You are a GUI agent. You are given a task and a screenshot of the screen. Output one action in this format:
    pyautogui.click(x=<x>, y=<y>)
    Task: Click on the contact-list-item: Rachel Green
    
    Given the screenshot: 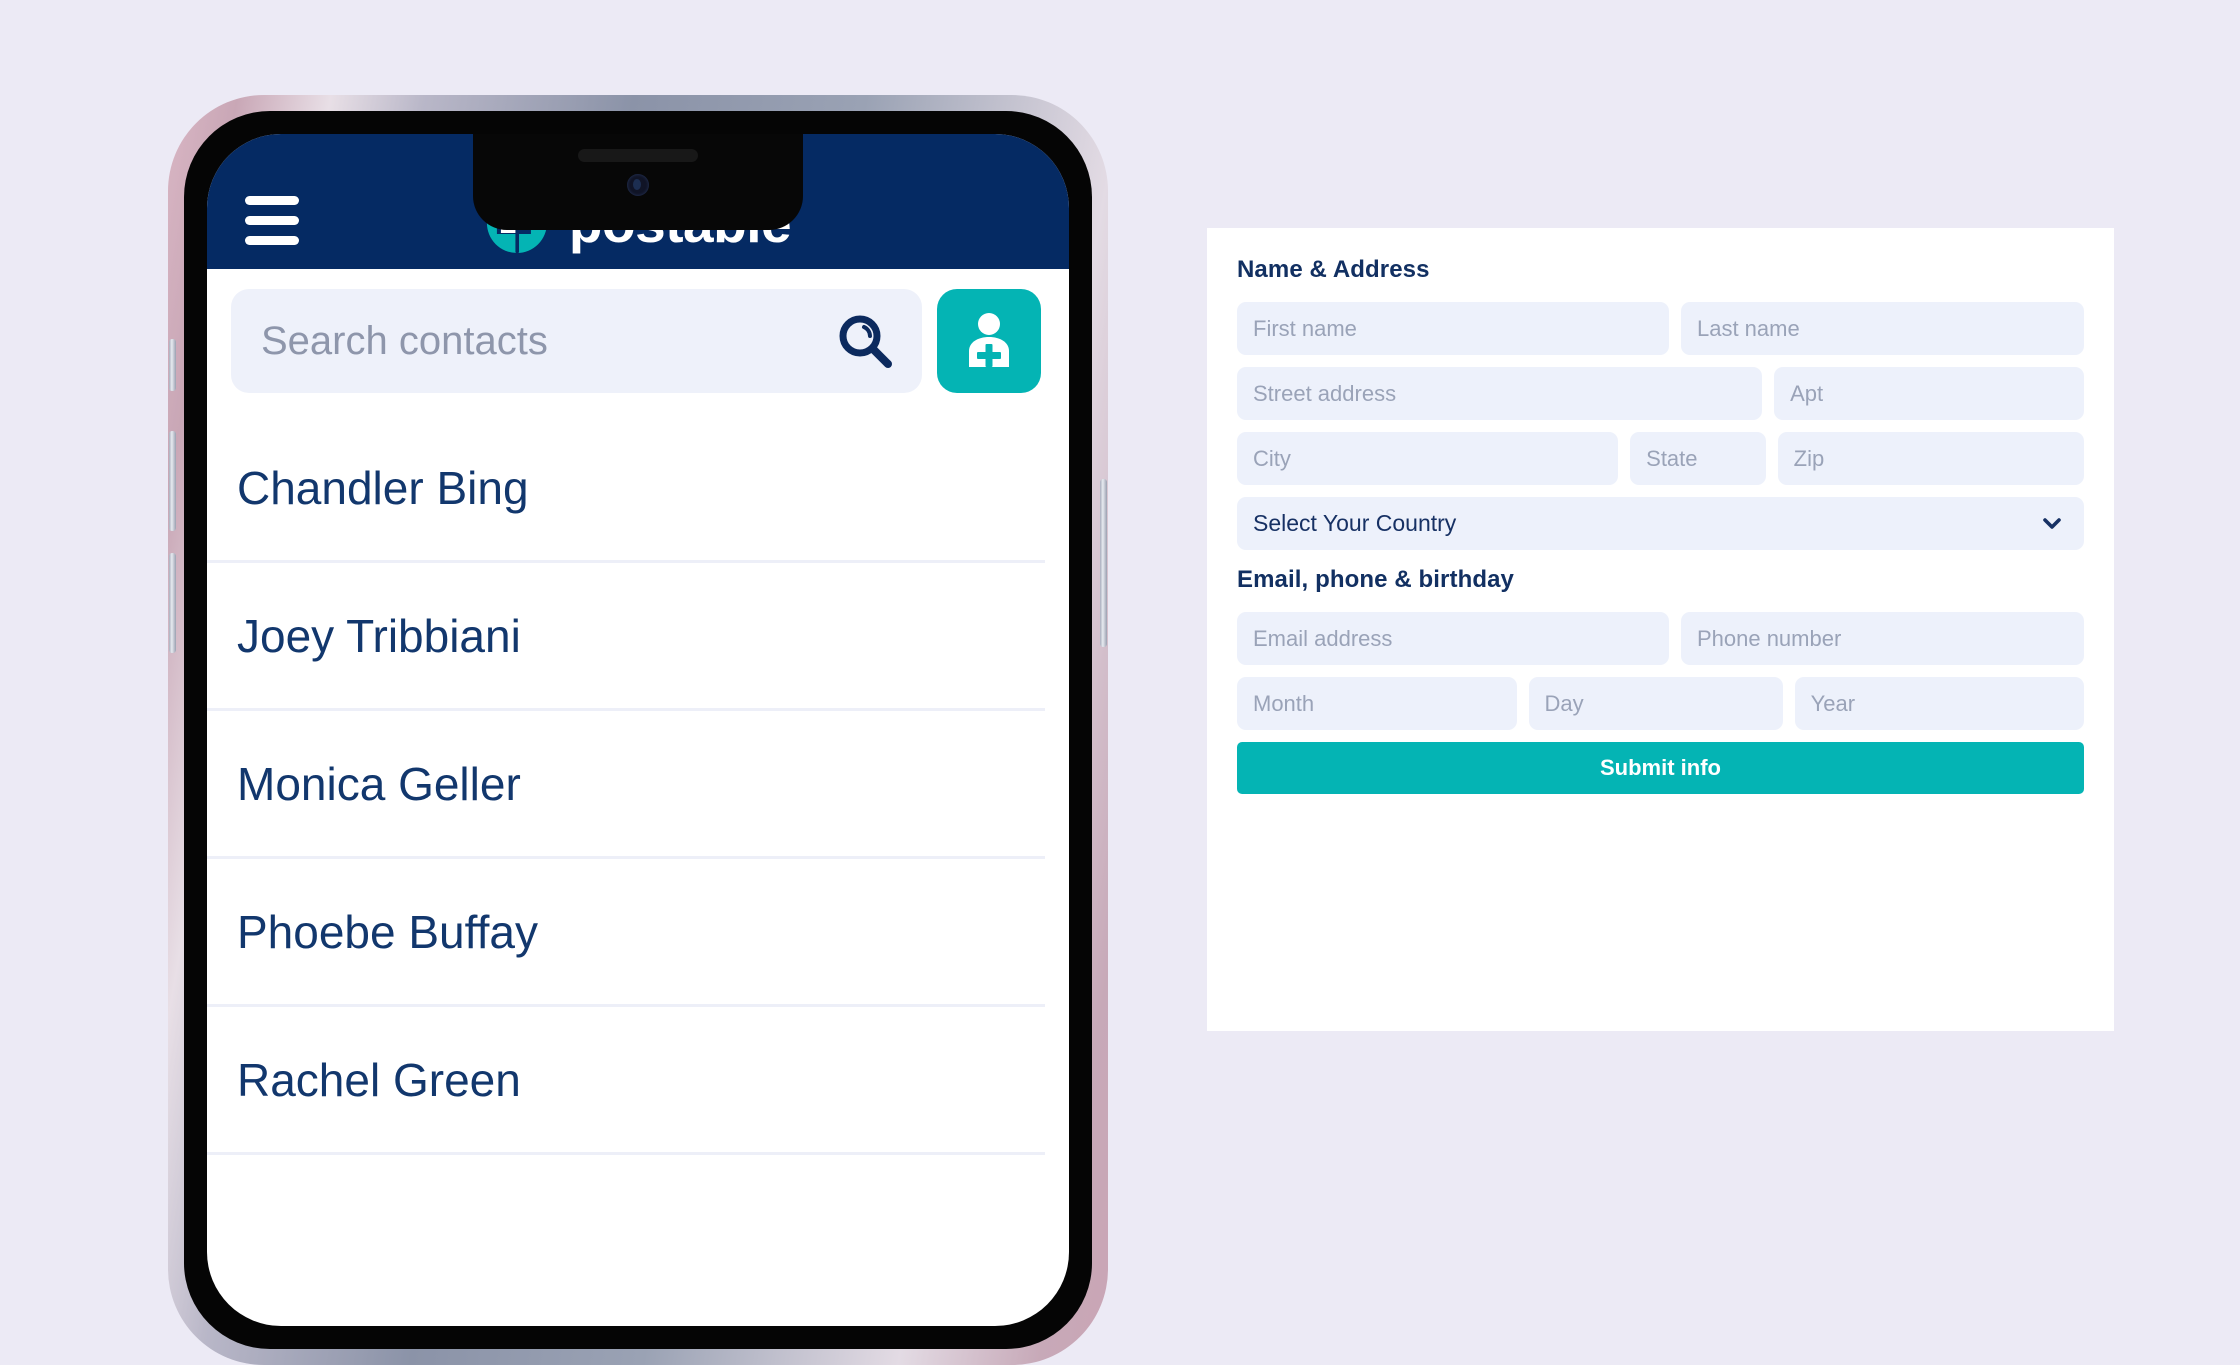 What is the action you would take?
    pyautogui.click(x=626, y=1081)
    